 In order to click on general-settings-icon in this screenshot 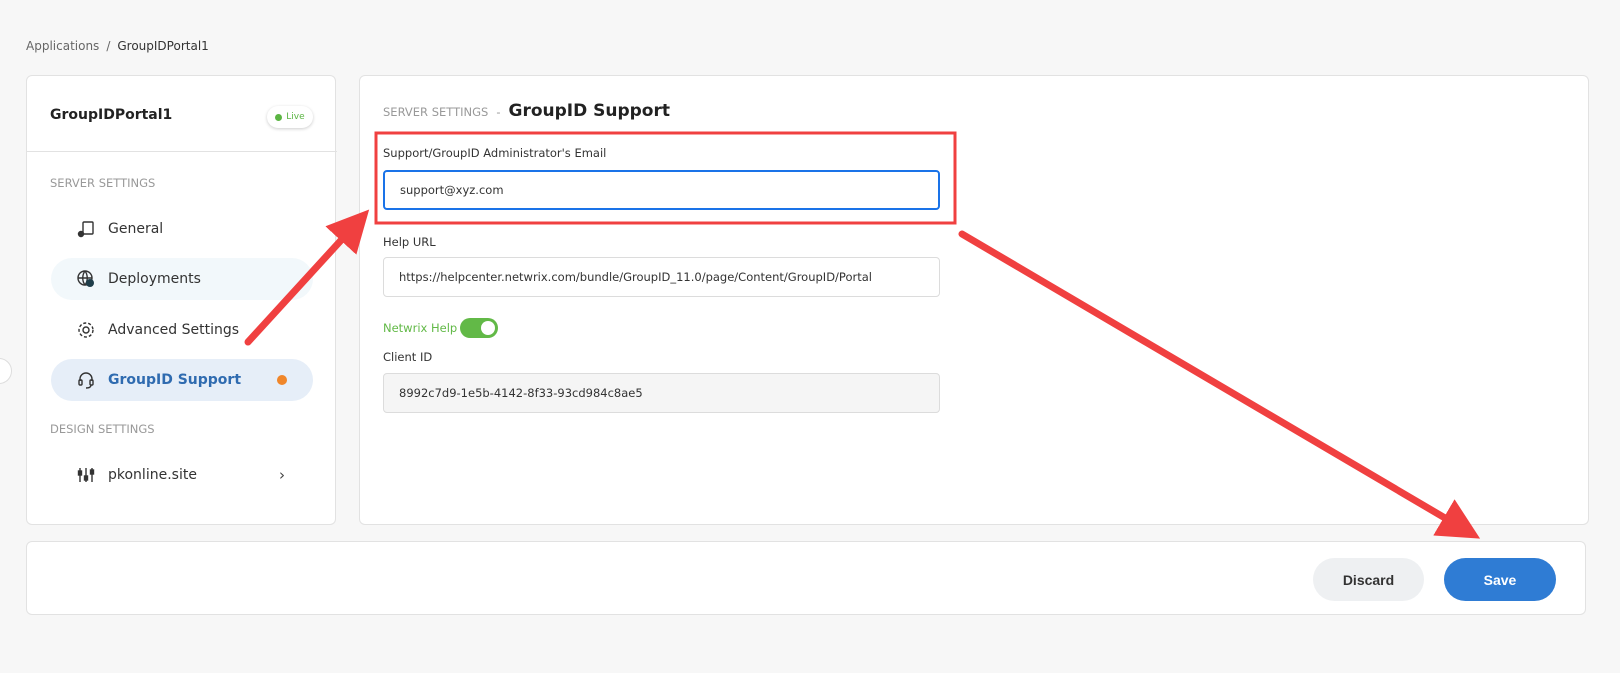, I will do `click(85, 229)`.